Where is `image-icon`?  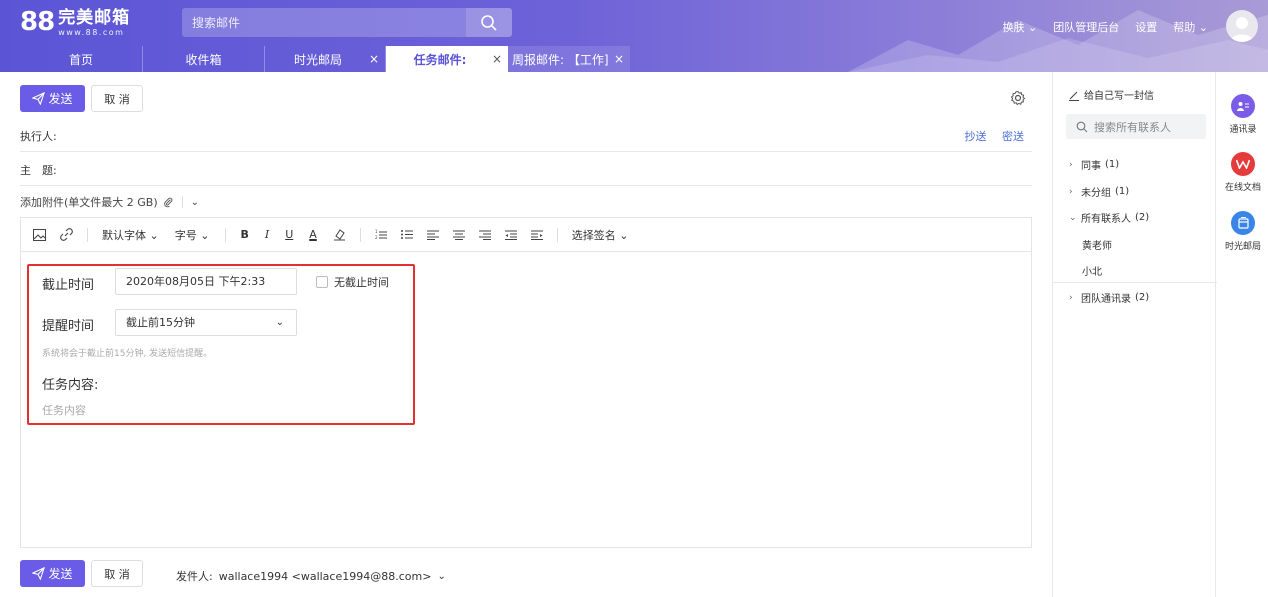
image-icon is located at coordinates (39, 235).